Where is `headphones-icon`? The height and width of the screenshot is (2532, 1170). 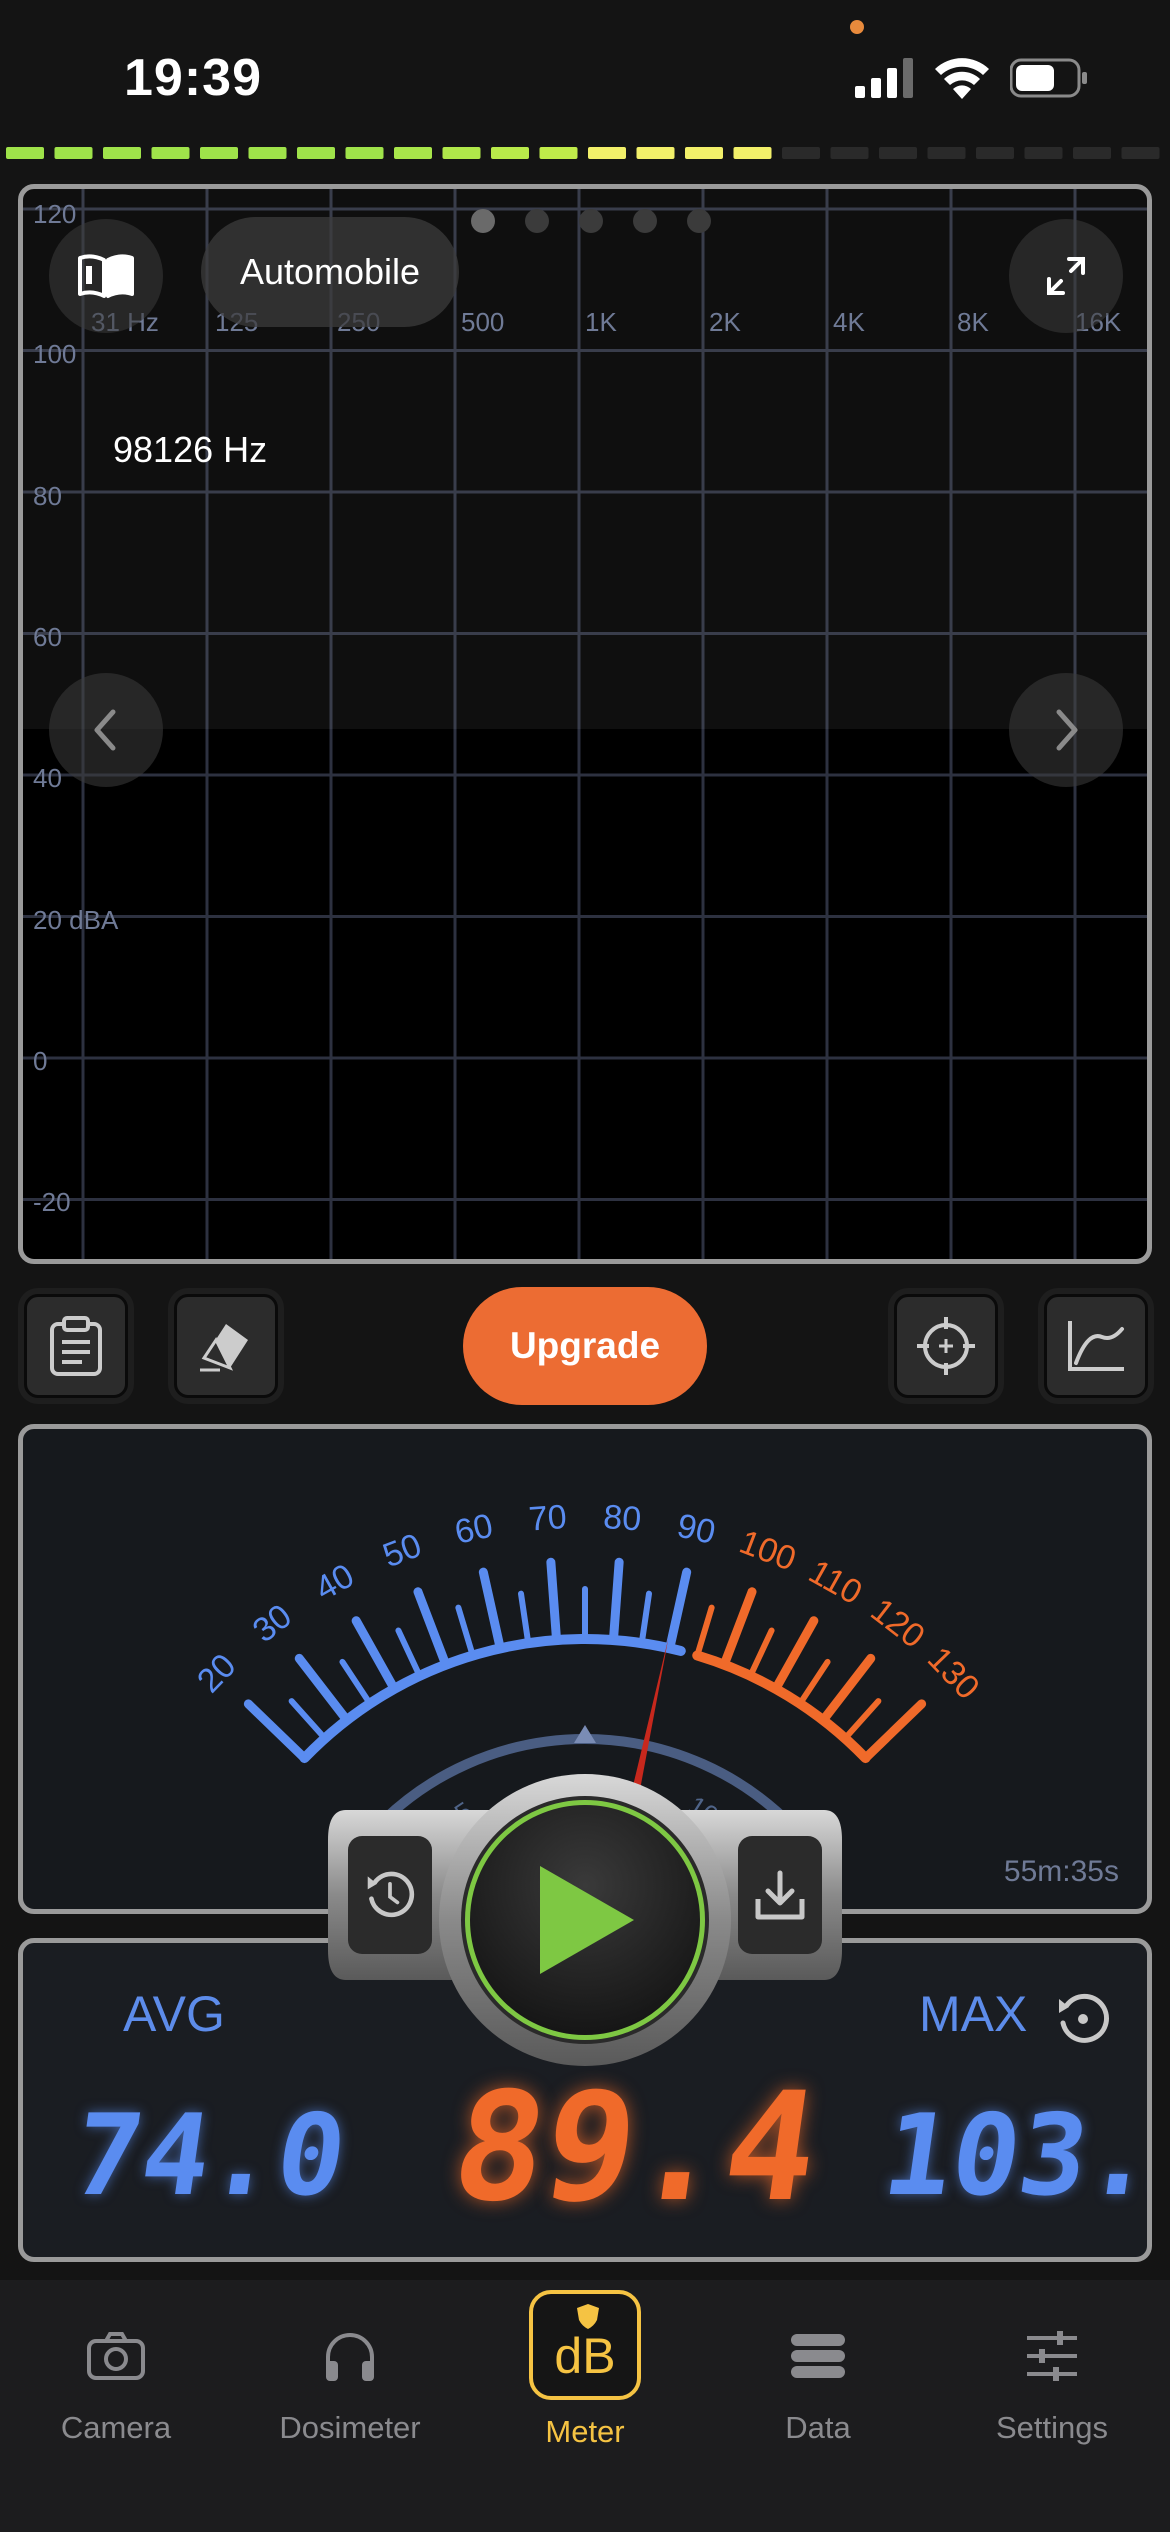
headphones-icon is located at coordinates (350, 2356).